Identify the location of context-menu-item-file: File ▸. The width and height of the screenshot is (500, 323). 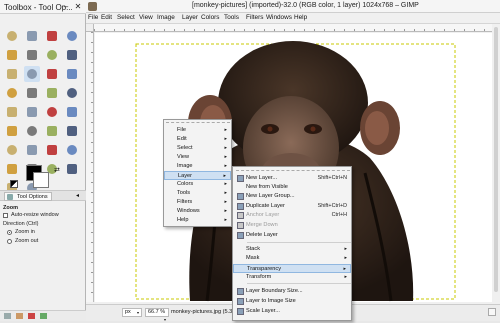
(197, 130).